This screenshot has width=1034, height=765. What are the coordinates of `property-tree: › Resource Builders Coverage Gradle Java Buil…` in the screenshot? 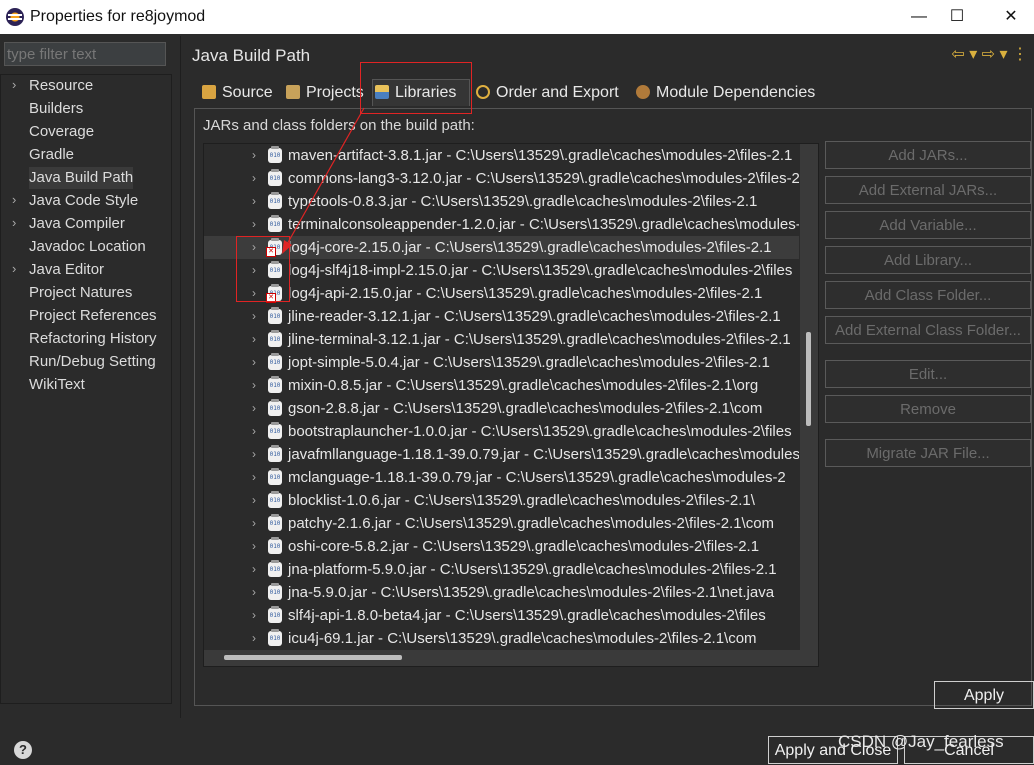 It's located at (86, 389).